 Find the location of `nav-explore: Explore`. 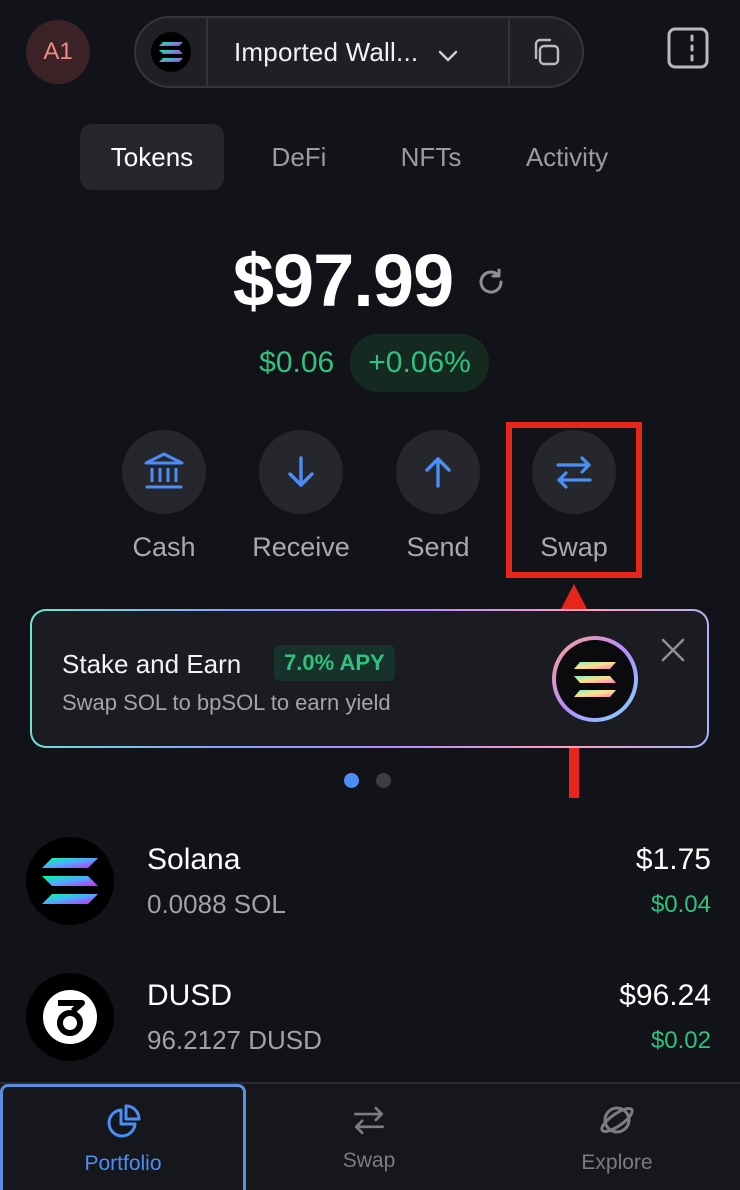

nav-explore: Explore is located at coordinates (617, 1137).